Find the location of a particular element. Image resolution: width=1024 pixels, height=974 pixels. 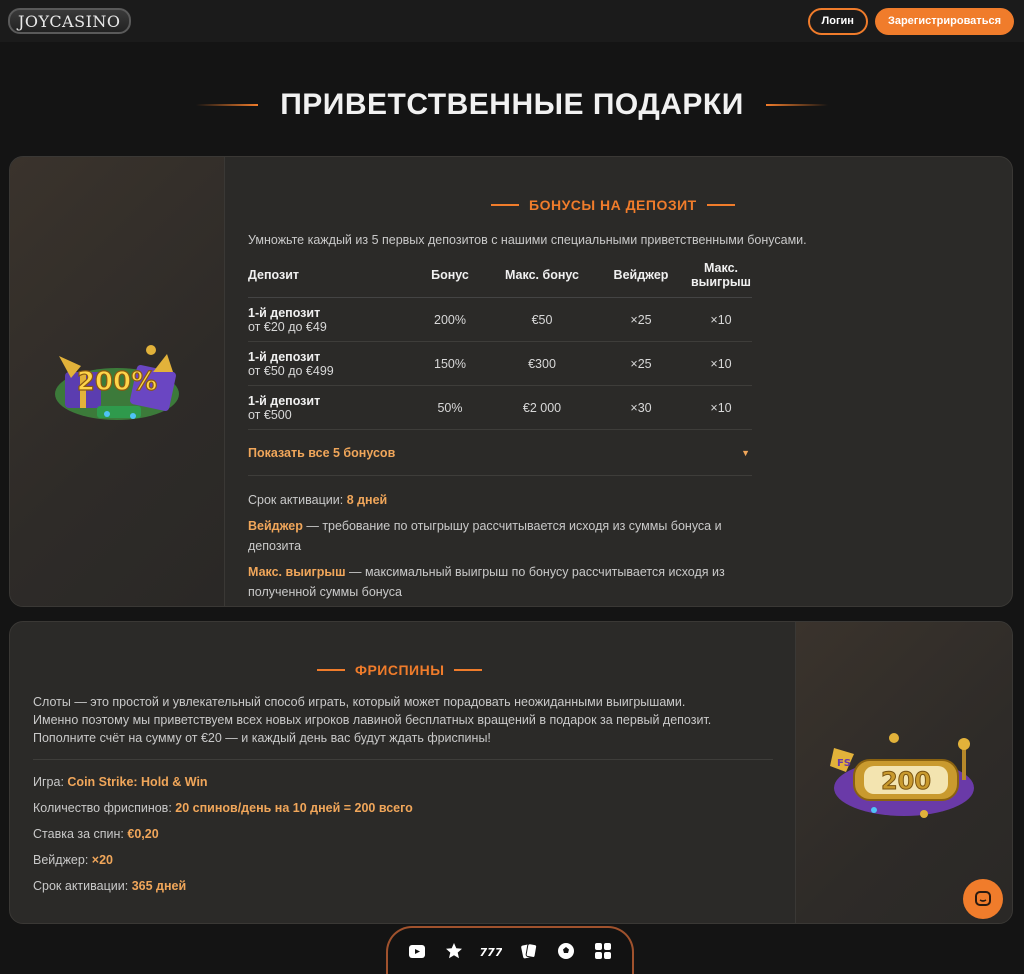

chat-icon is located at coordinates (983, 898).